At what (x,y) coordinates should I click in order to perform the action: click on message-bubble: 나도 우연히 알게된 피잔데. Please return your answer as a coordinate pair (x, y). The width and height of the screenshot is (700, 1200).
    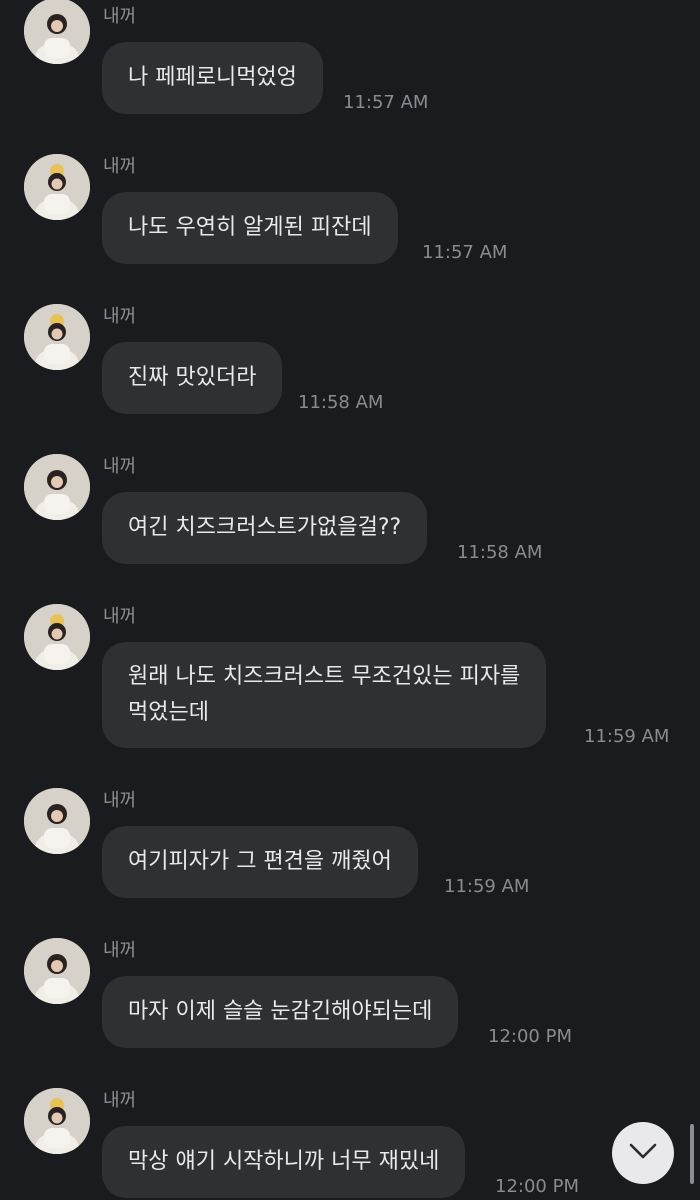
    Looking at the image, I should click on (250, 228).